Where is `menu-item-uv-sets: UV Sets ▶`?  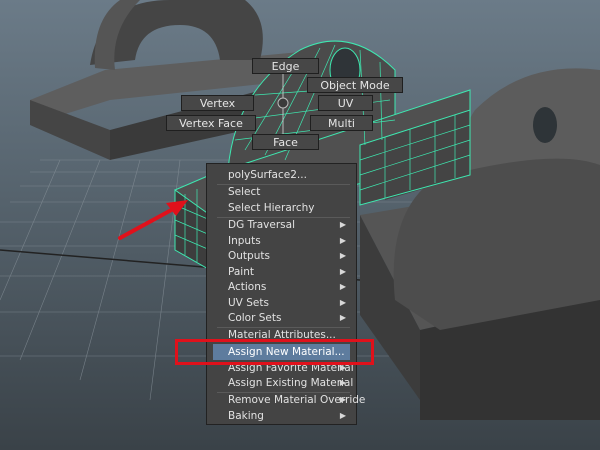
menu-item-uv-sets: UV Sets ▶ is located at coordinates (281, 303).